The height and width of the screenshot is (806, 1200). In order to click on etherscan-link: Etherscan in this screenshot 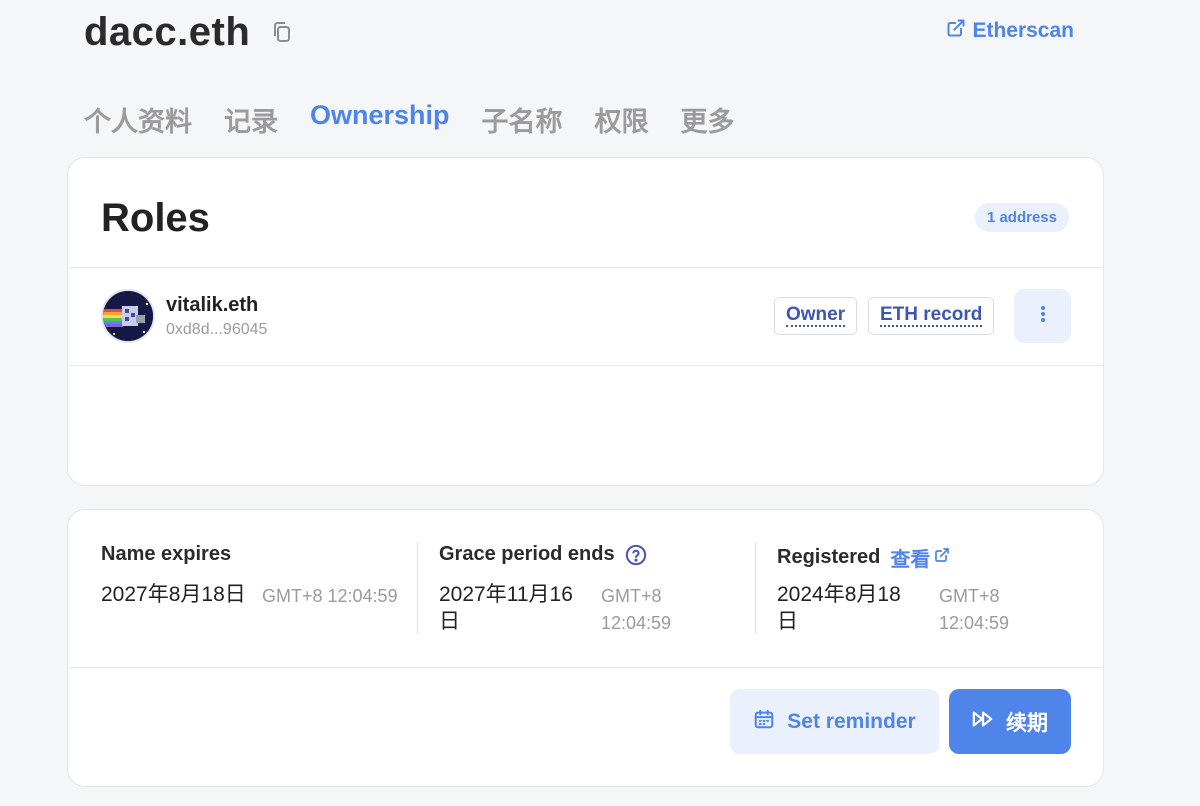, I will do `click(1010, 31)`.